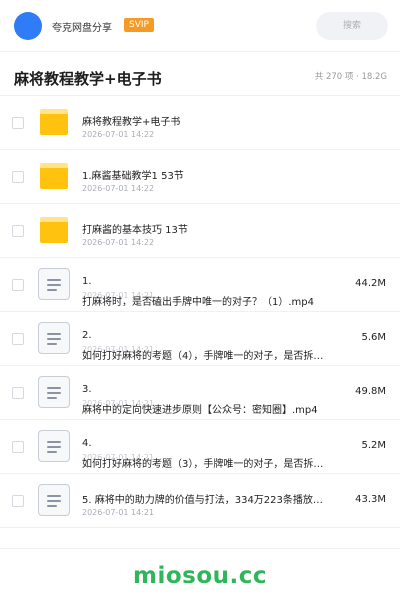 This screenshot has width=400, height=600. I want to click on file-title: 如何打好麻将的考题（4），手牌唯一的对子，是否拆打.mp4, so click(205, 356).